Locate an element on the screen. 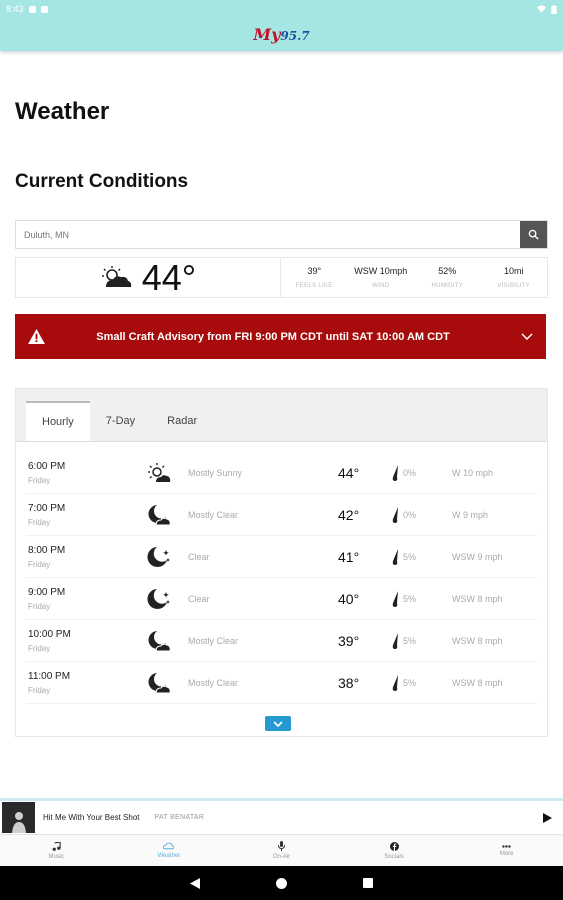 This screenshot has width=563, height=900. tab-hourly: Hourly is located at coordinates (58, 421).